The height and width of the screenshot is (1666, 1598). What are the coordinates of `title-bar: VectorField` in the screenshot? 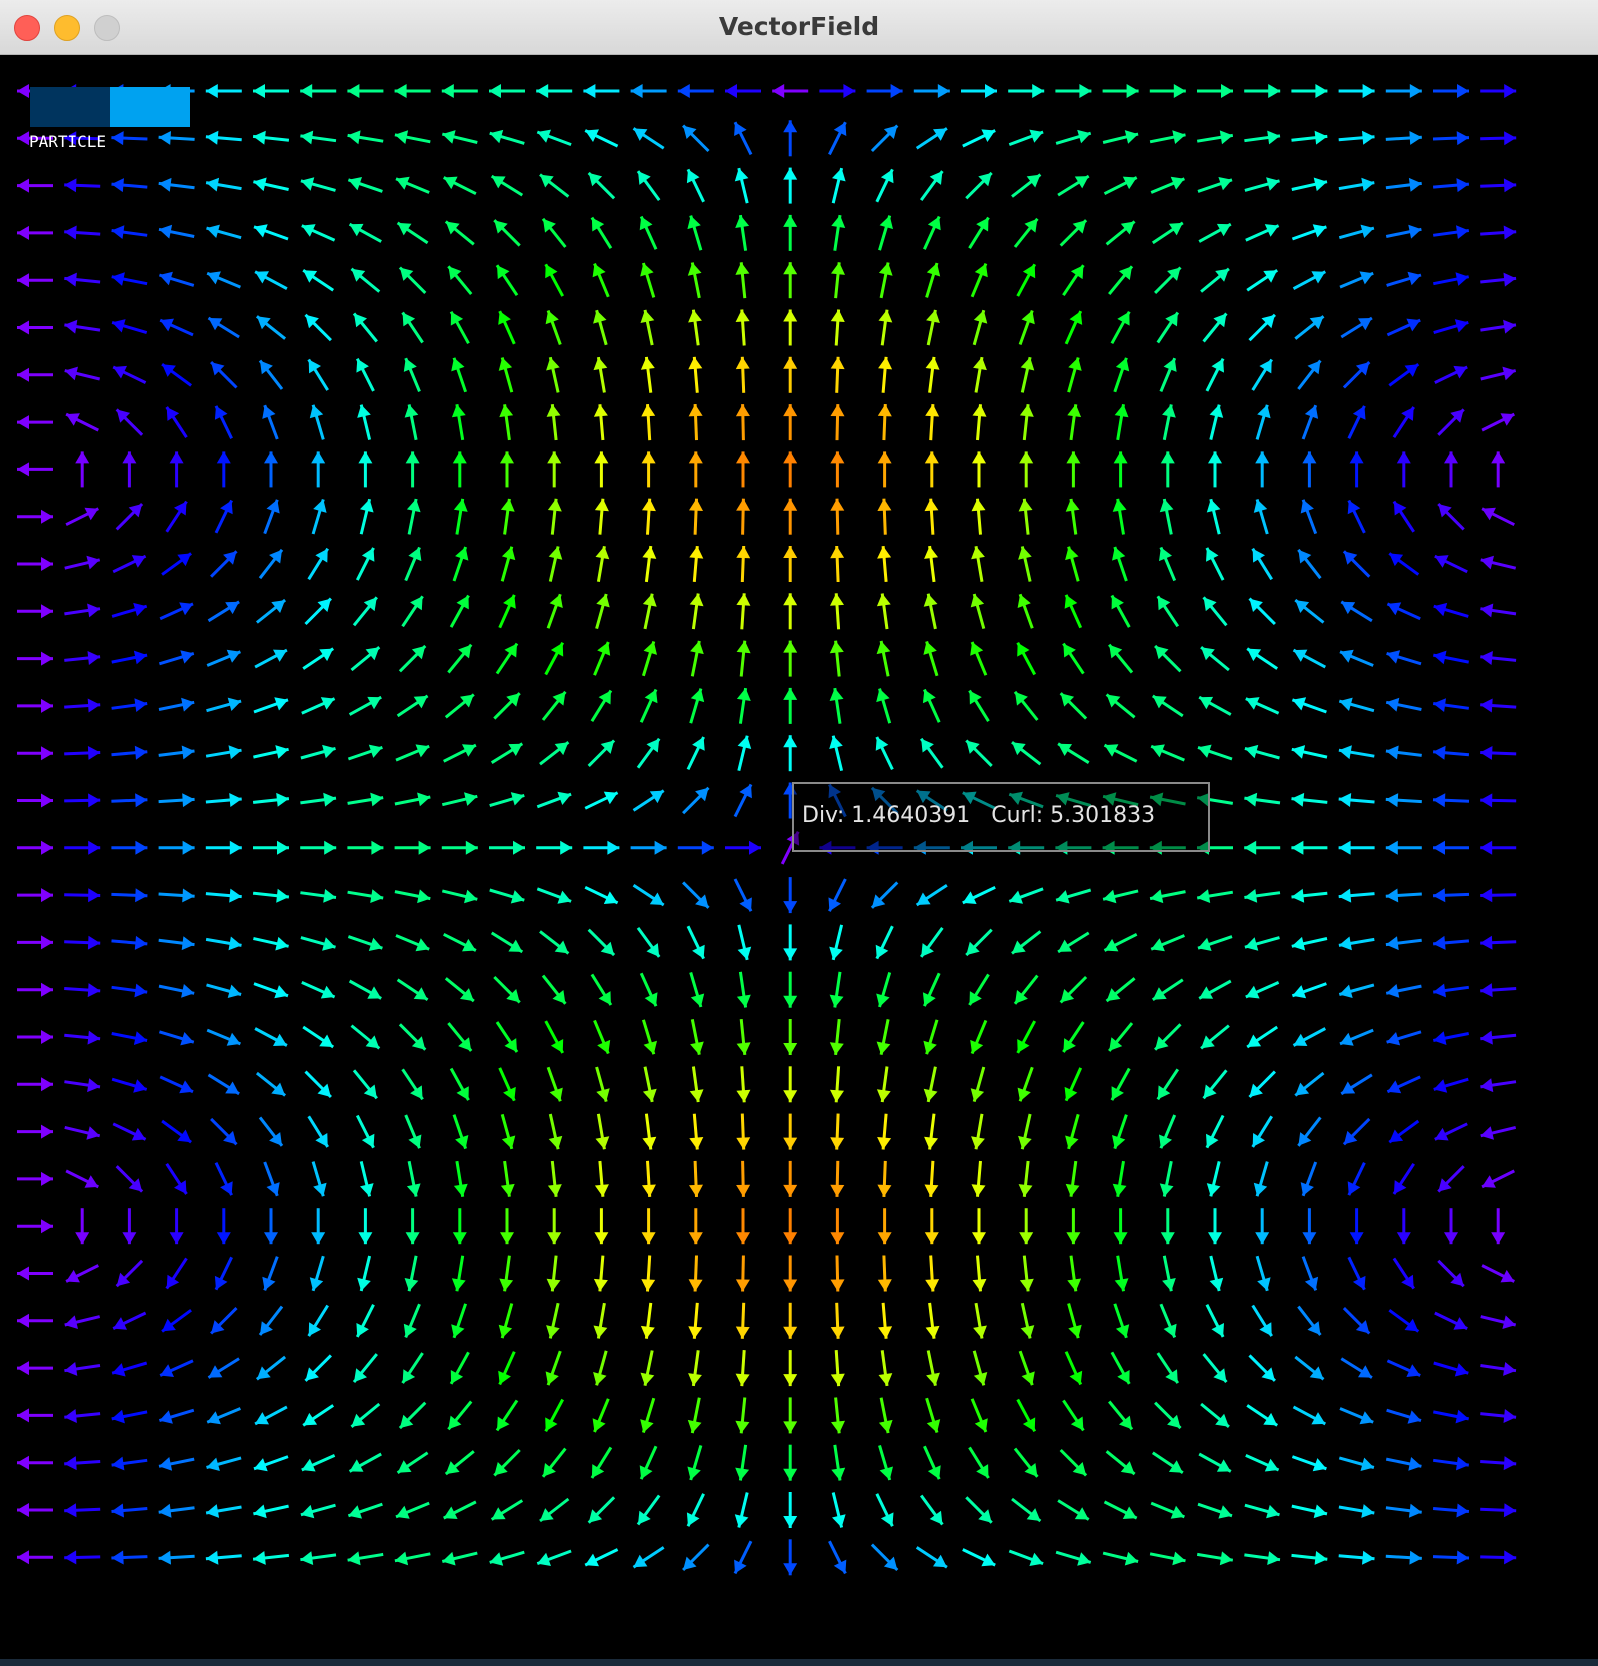 It's located at (799, 27).